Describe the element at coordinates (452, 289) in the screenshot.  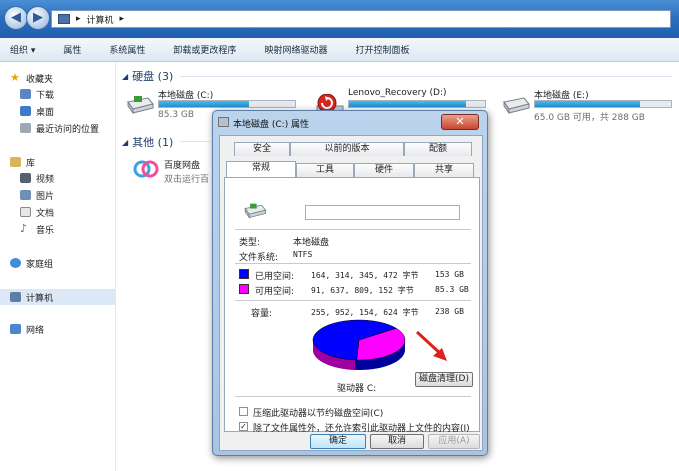
I see `free-space-gb: 85.3 GB` at that location.